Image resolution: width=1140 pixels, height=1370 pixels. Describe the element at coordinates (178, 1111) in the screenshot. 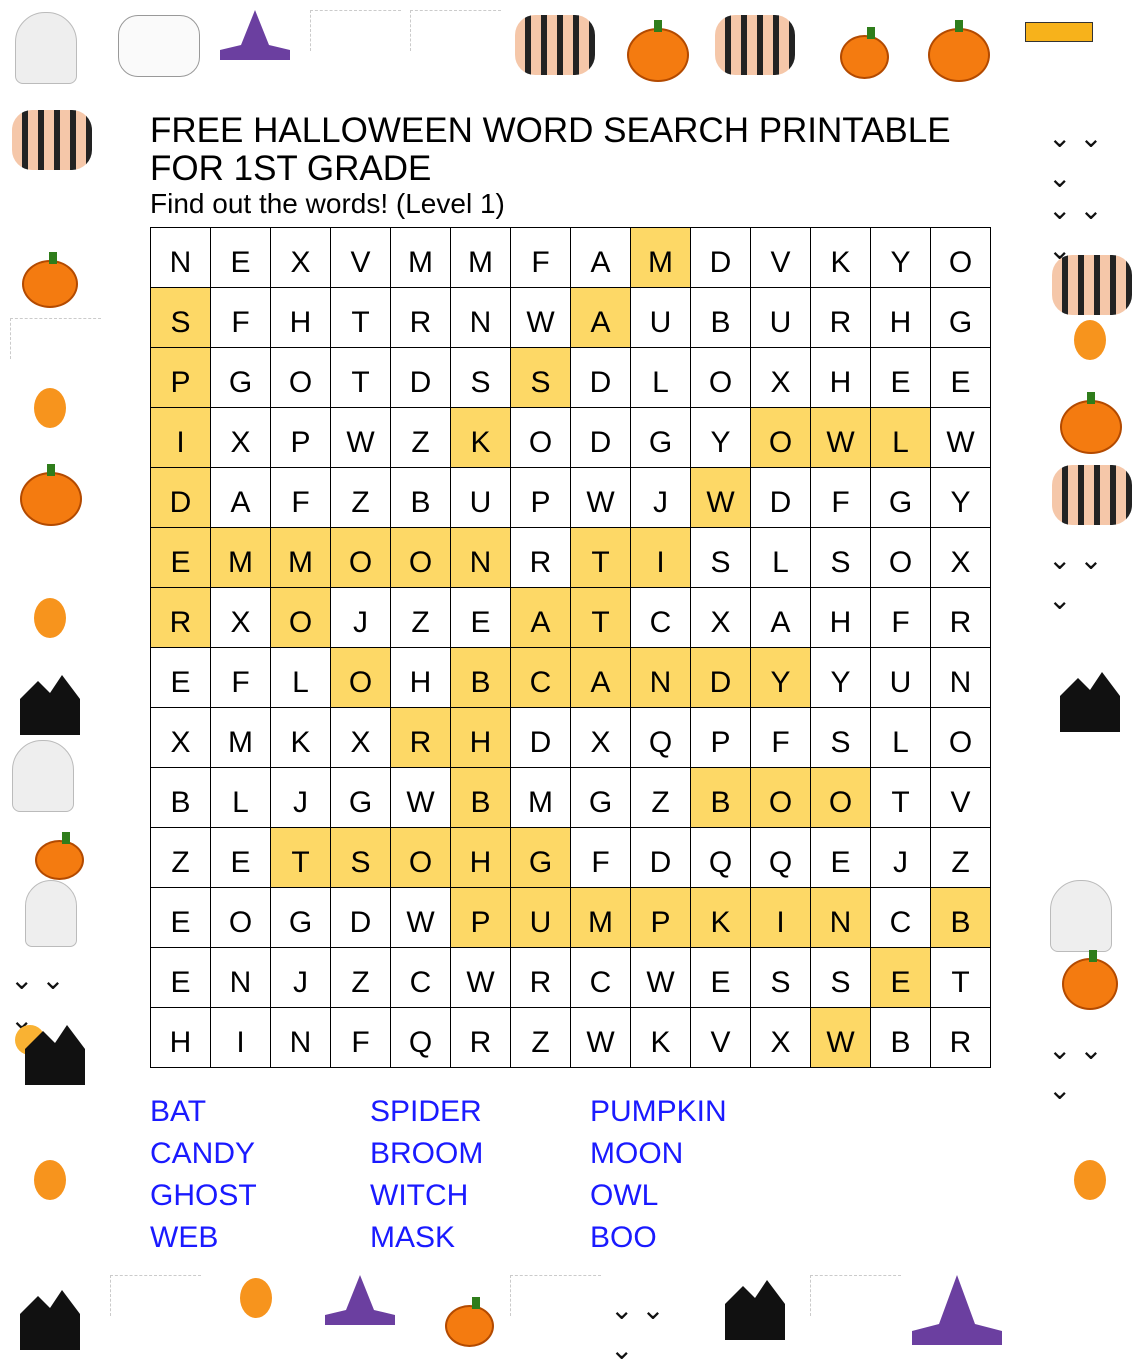

I see `word-list-item: BAT` at that location.